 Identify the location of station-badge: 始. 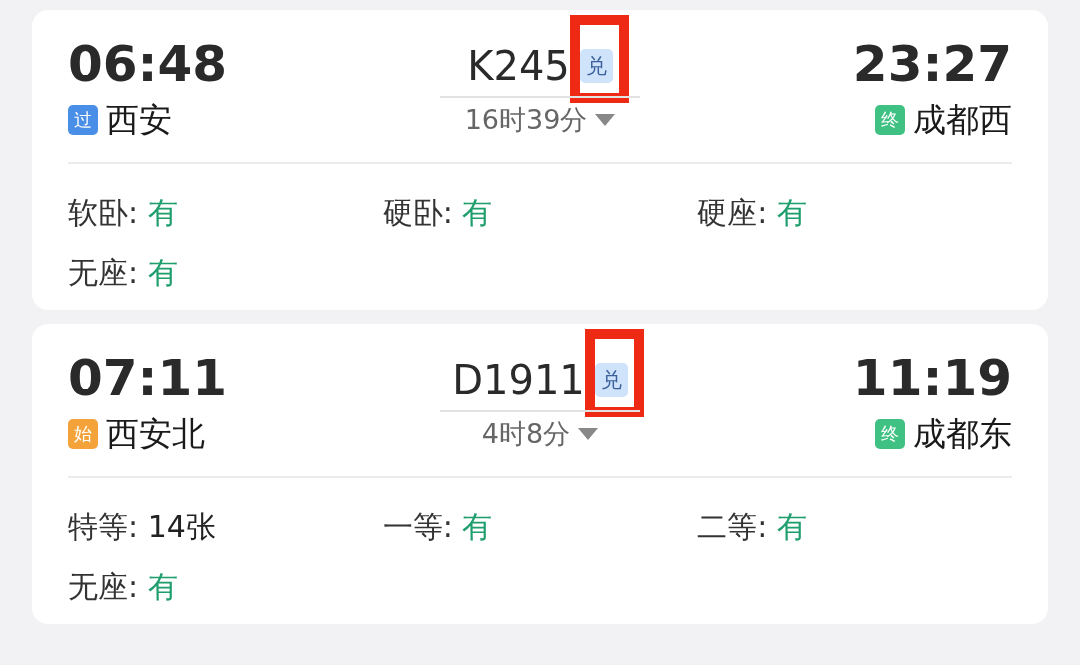
(83, 434).